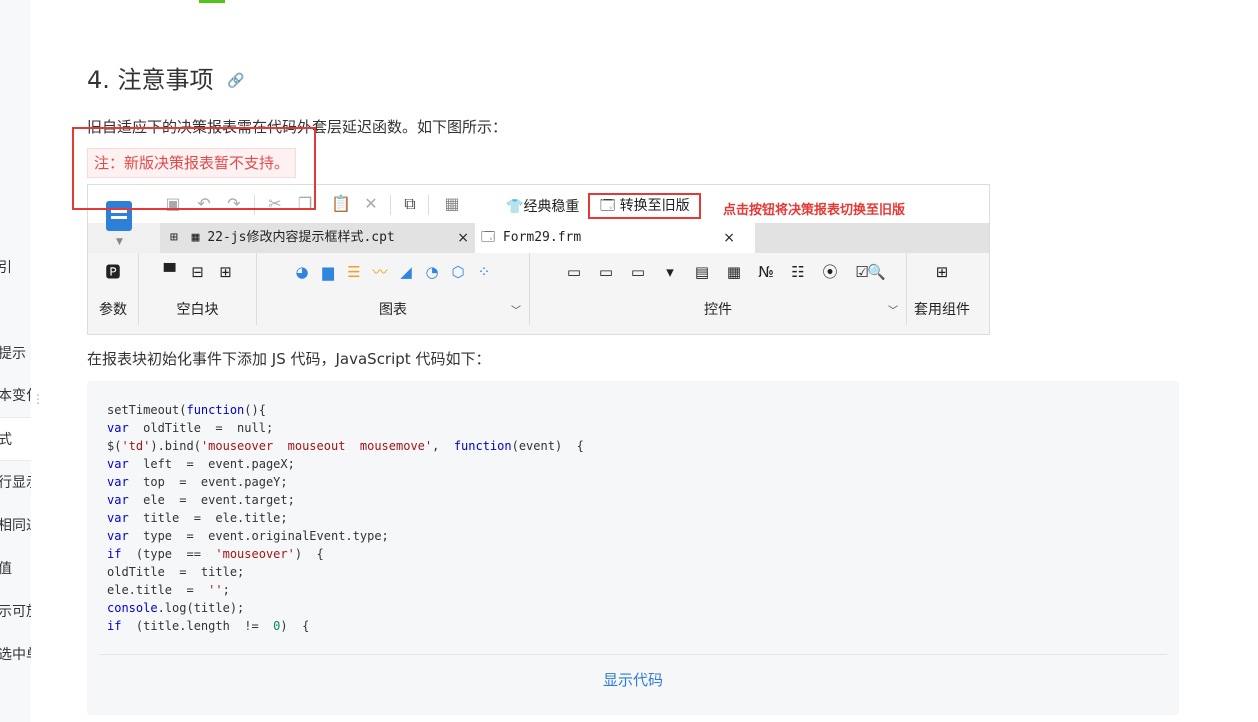  What do you see at coordinates (458, 272) in the screenshot?
I see `radar-chart-icon: ⬡` at bounding box center [458, 272].